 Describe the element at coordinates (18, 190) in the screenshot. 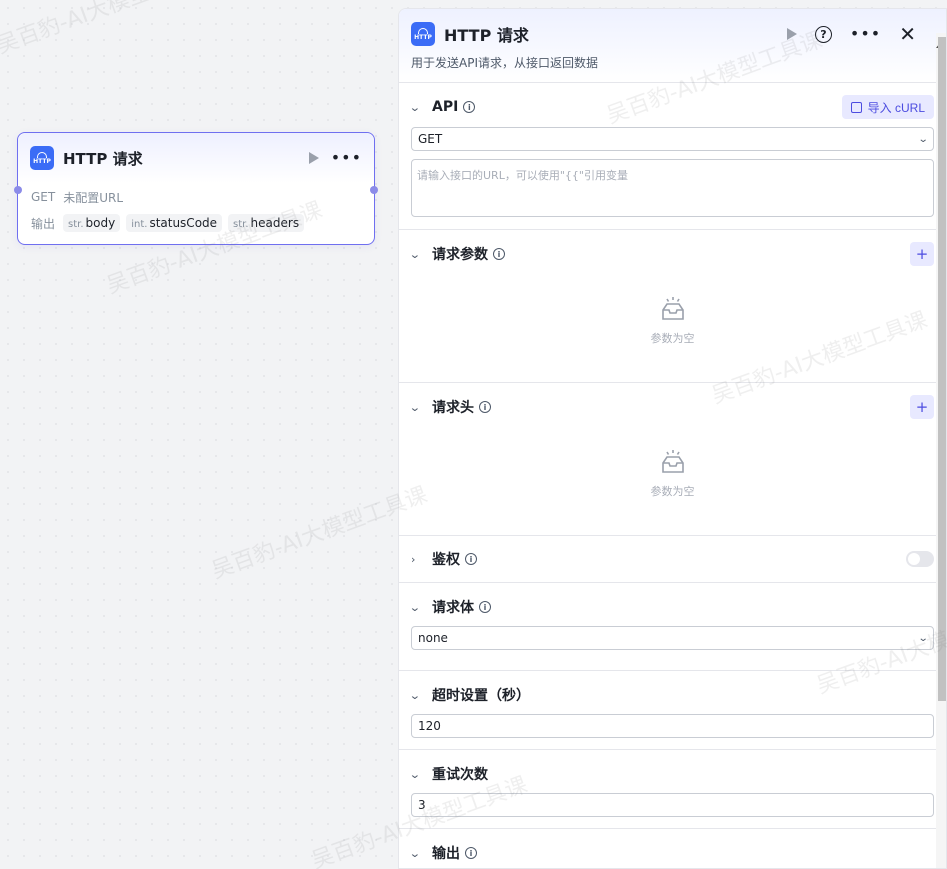

I see `input-port` at that location.